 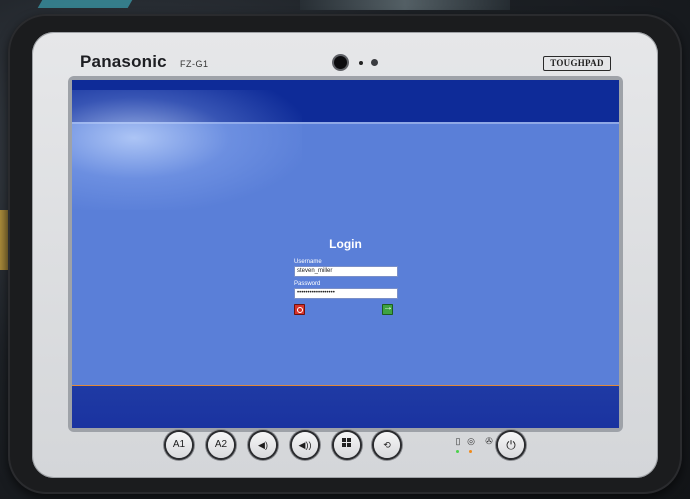 What do you see at coordinates (346, 271) in the screenshot?
I see `username-input: steven_miller` at bounding box center [346, 271].